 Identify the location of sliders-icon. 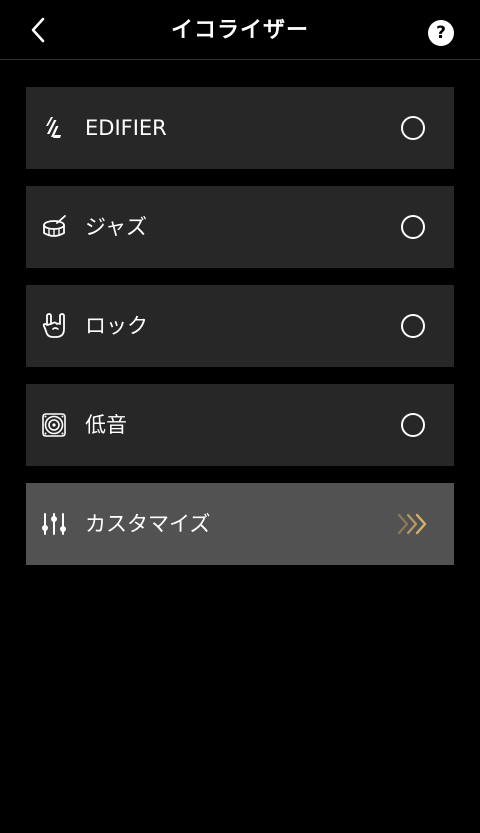
(54, 524).